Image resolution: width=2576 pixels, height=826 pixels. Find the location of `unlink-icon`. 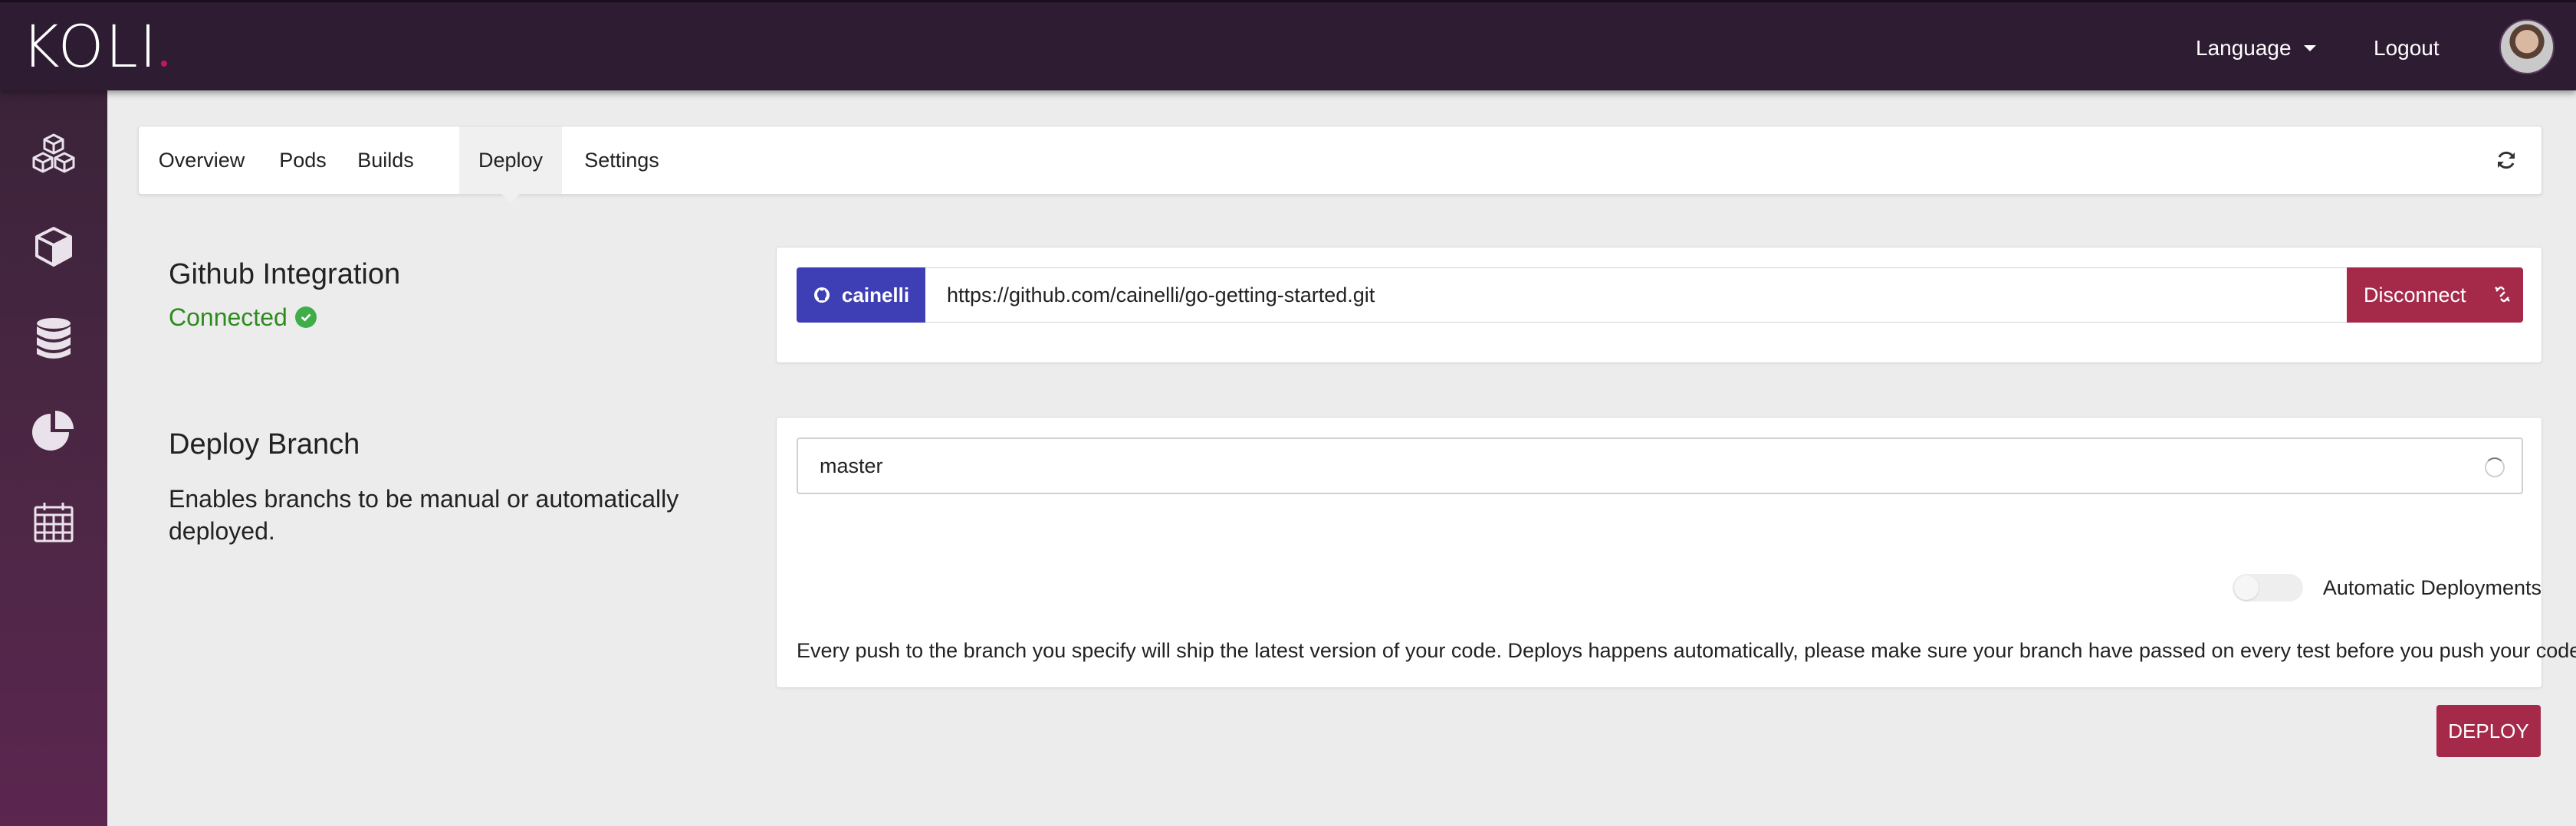

unlink-icon is located at coordinates (2502, 295).